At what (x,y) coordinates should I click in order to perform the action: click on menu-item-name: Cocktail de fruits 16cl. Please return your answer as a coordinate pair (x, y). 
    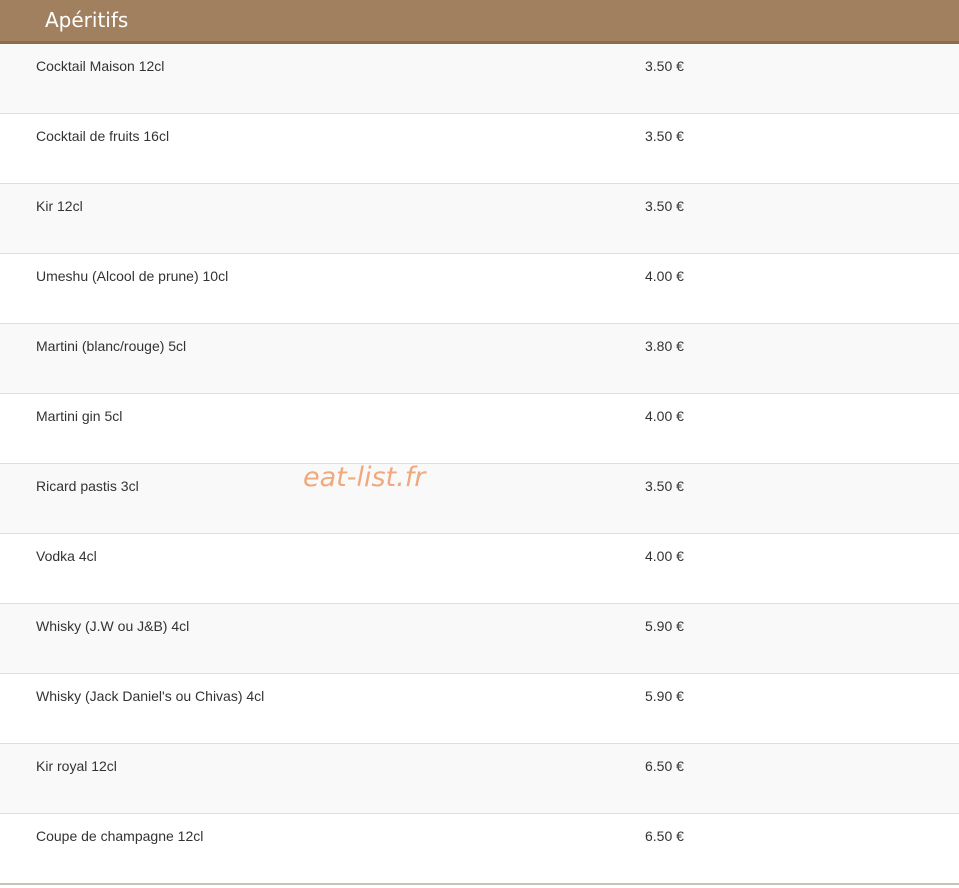
    Looking at the image, I should click on (103, 136).